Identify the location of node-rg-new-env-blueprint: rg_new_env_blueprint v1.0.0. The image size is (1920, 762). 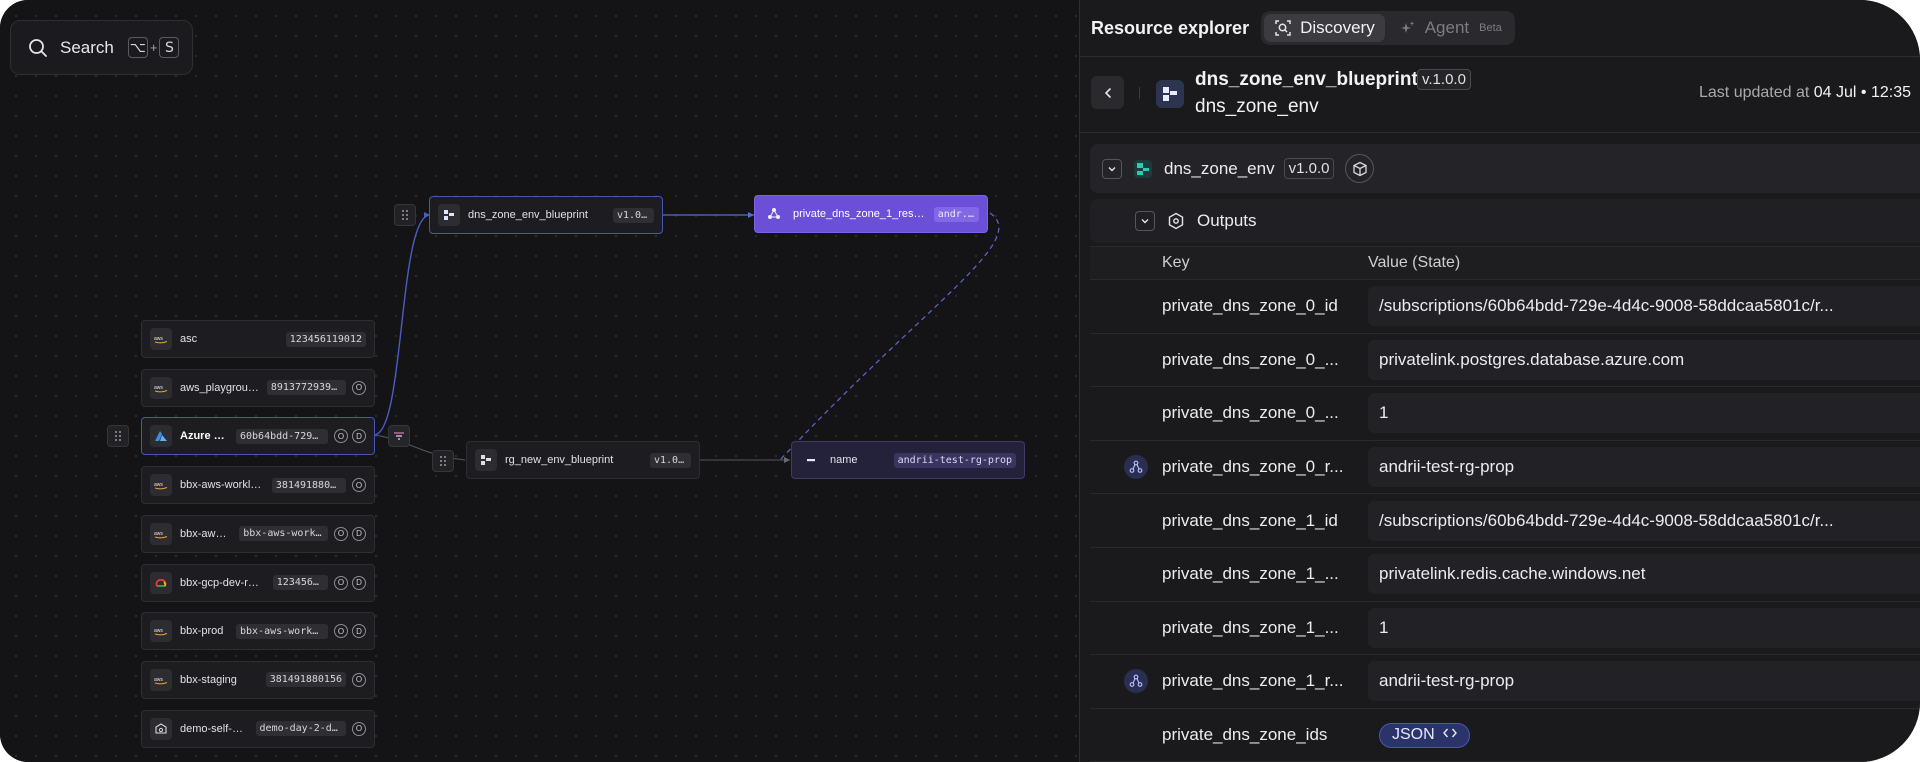
(583, 460).